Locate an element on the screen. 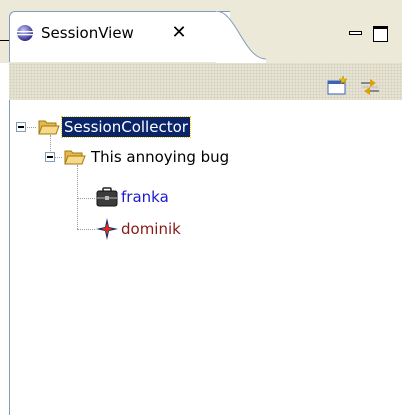 The height and width of the screenshot is (415, 402). tree-node-label: SessionCollector is located at coordinates (126, 127).